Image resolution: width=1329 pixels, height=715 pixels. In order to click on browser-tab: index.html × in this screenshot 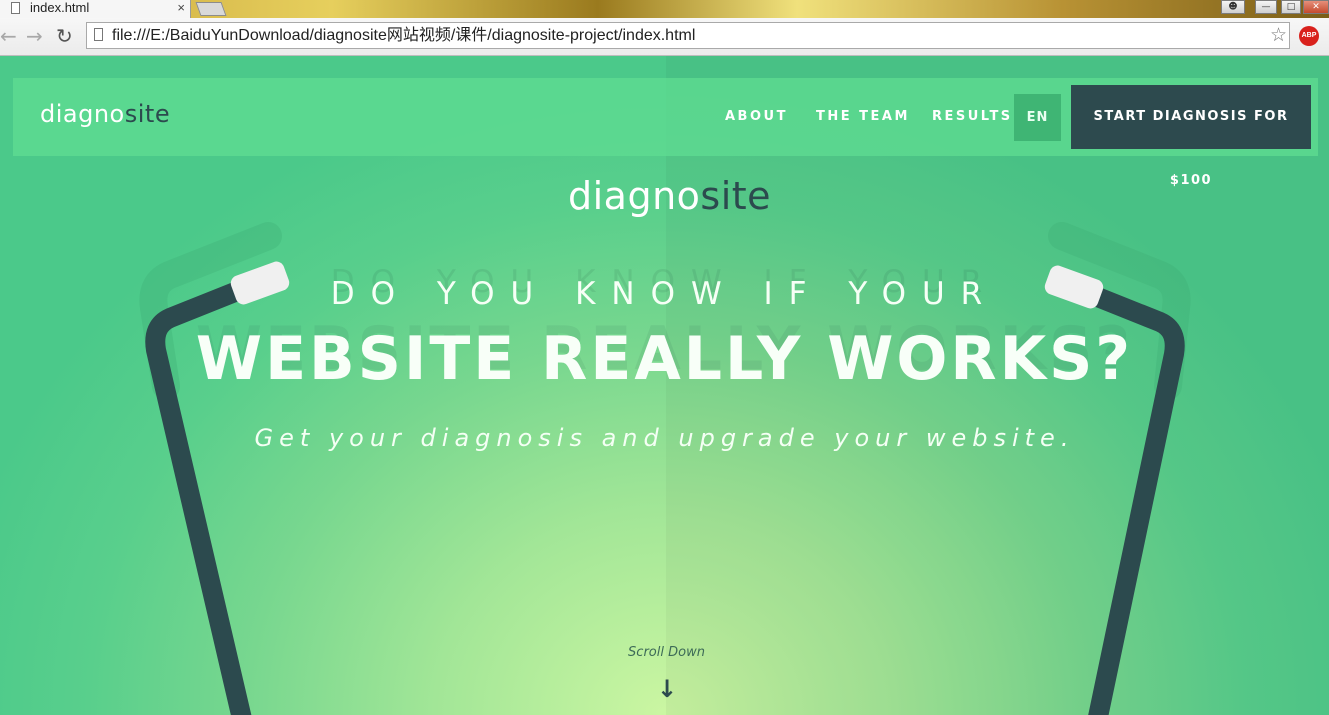, I will do `click(95, 9)`.